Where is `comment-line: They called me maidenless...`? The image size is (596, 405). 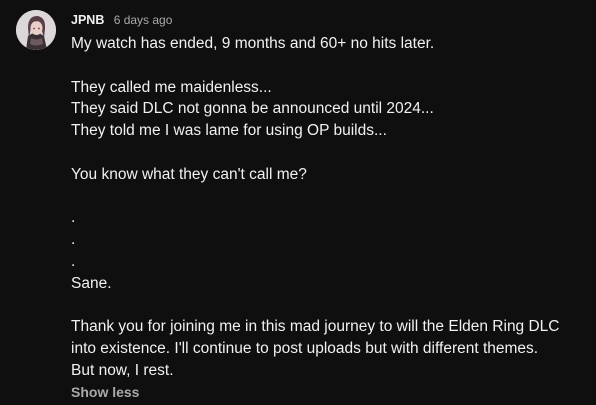
comment-line: They called me maidenless... is located at coordinates (171, 87).